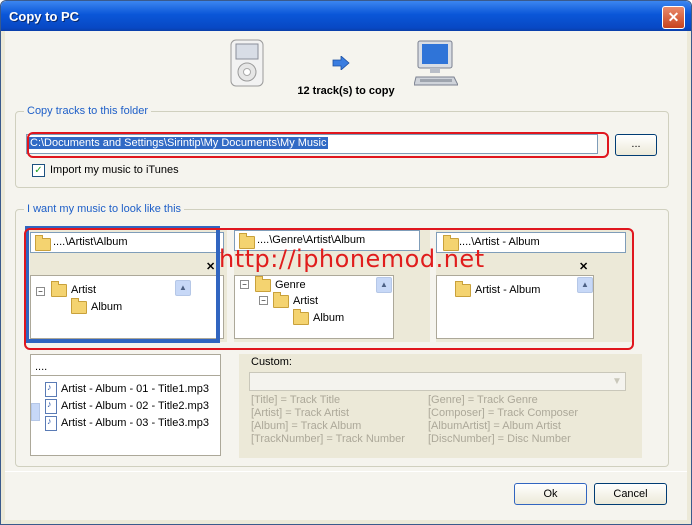 The height and width of the screenshot is (525, 692). Describe the element at coordinates (346, 91) in the screenshot. I see `track-count: 12 track(s) to copy` at that location.